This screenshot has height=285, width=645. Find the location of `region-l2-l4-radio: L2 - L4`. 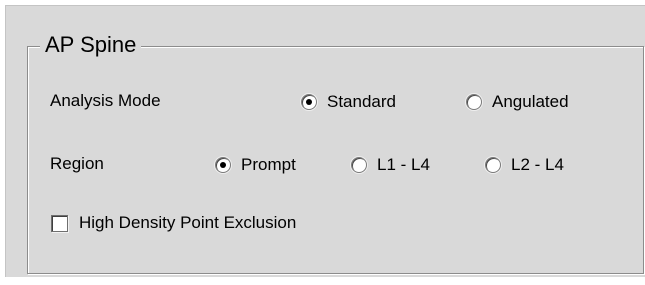

region-l2-l4-radio: L2 - L4 is located at coordinates (524, 165).